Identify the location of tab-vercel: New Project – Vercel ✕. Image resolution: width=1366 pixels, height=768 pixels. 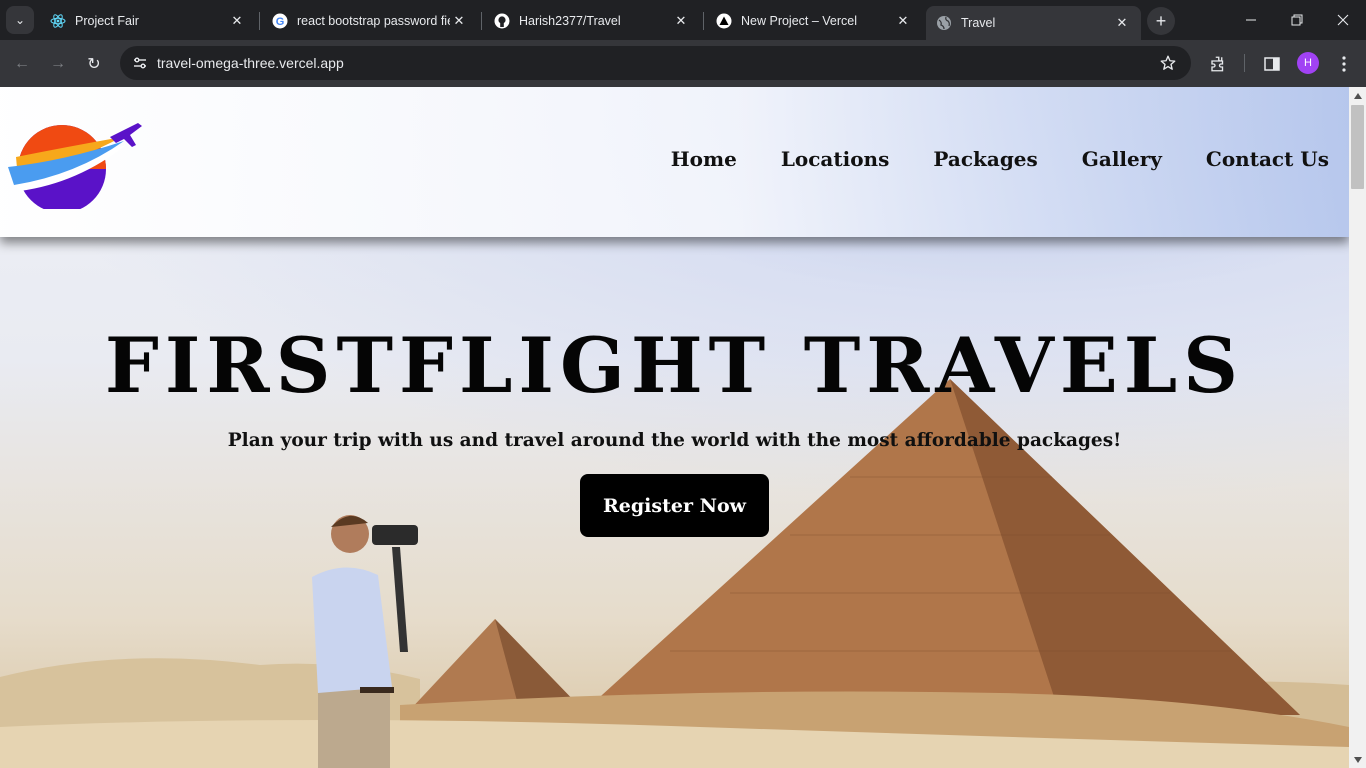
(814, 21).